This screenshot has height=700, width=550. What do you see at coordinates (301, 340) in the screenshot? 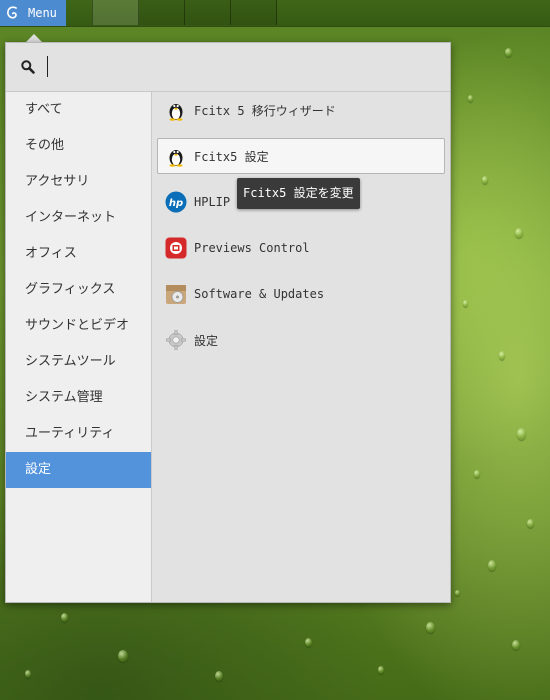
I see `app-settings: 設定` at bounding box center [301, 340].